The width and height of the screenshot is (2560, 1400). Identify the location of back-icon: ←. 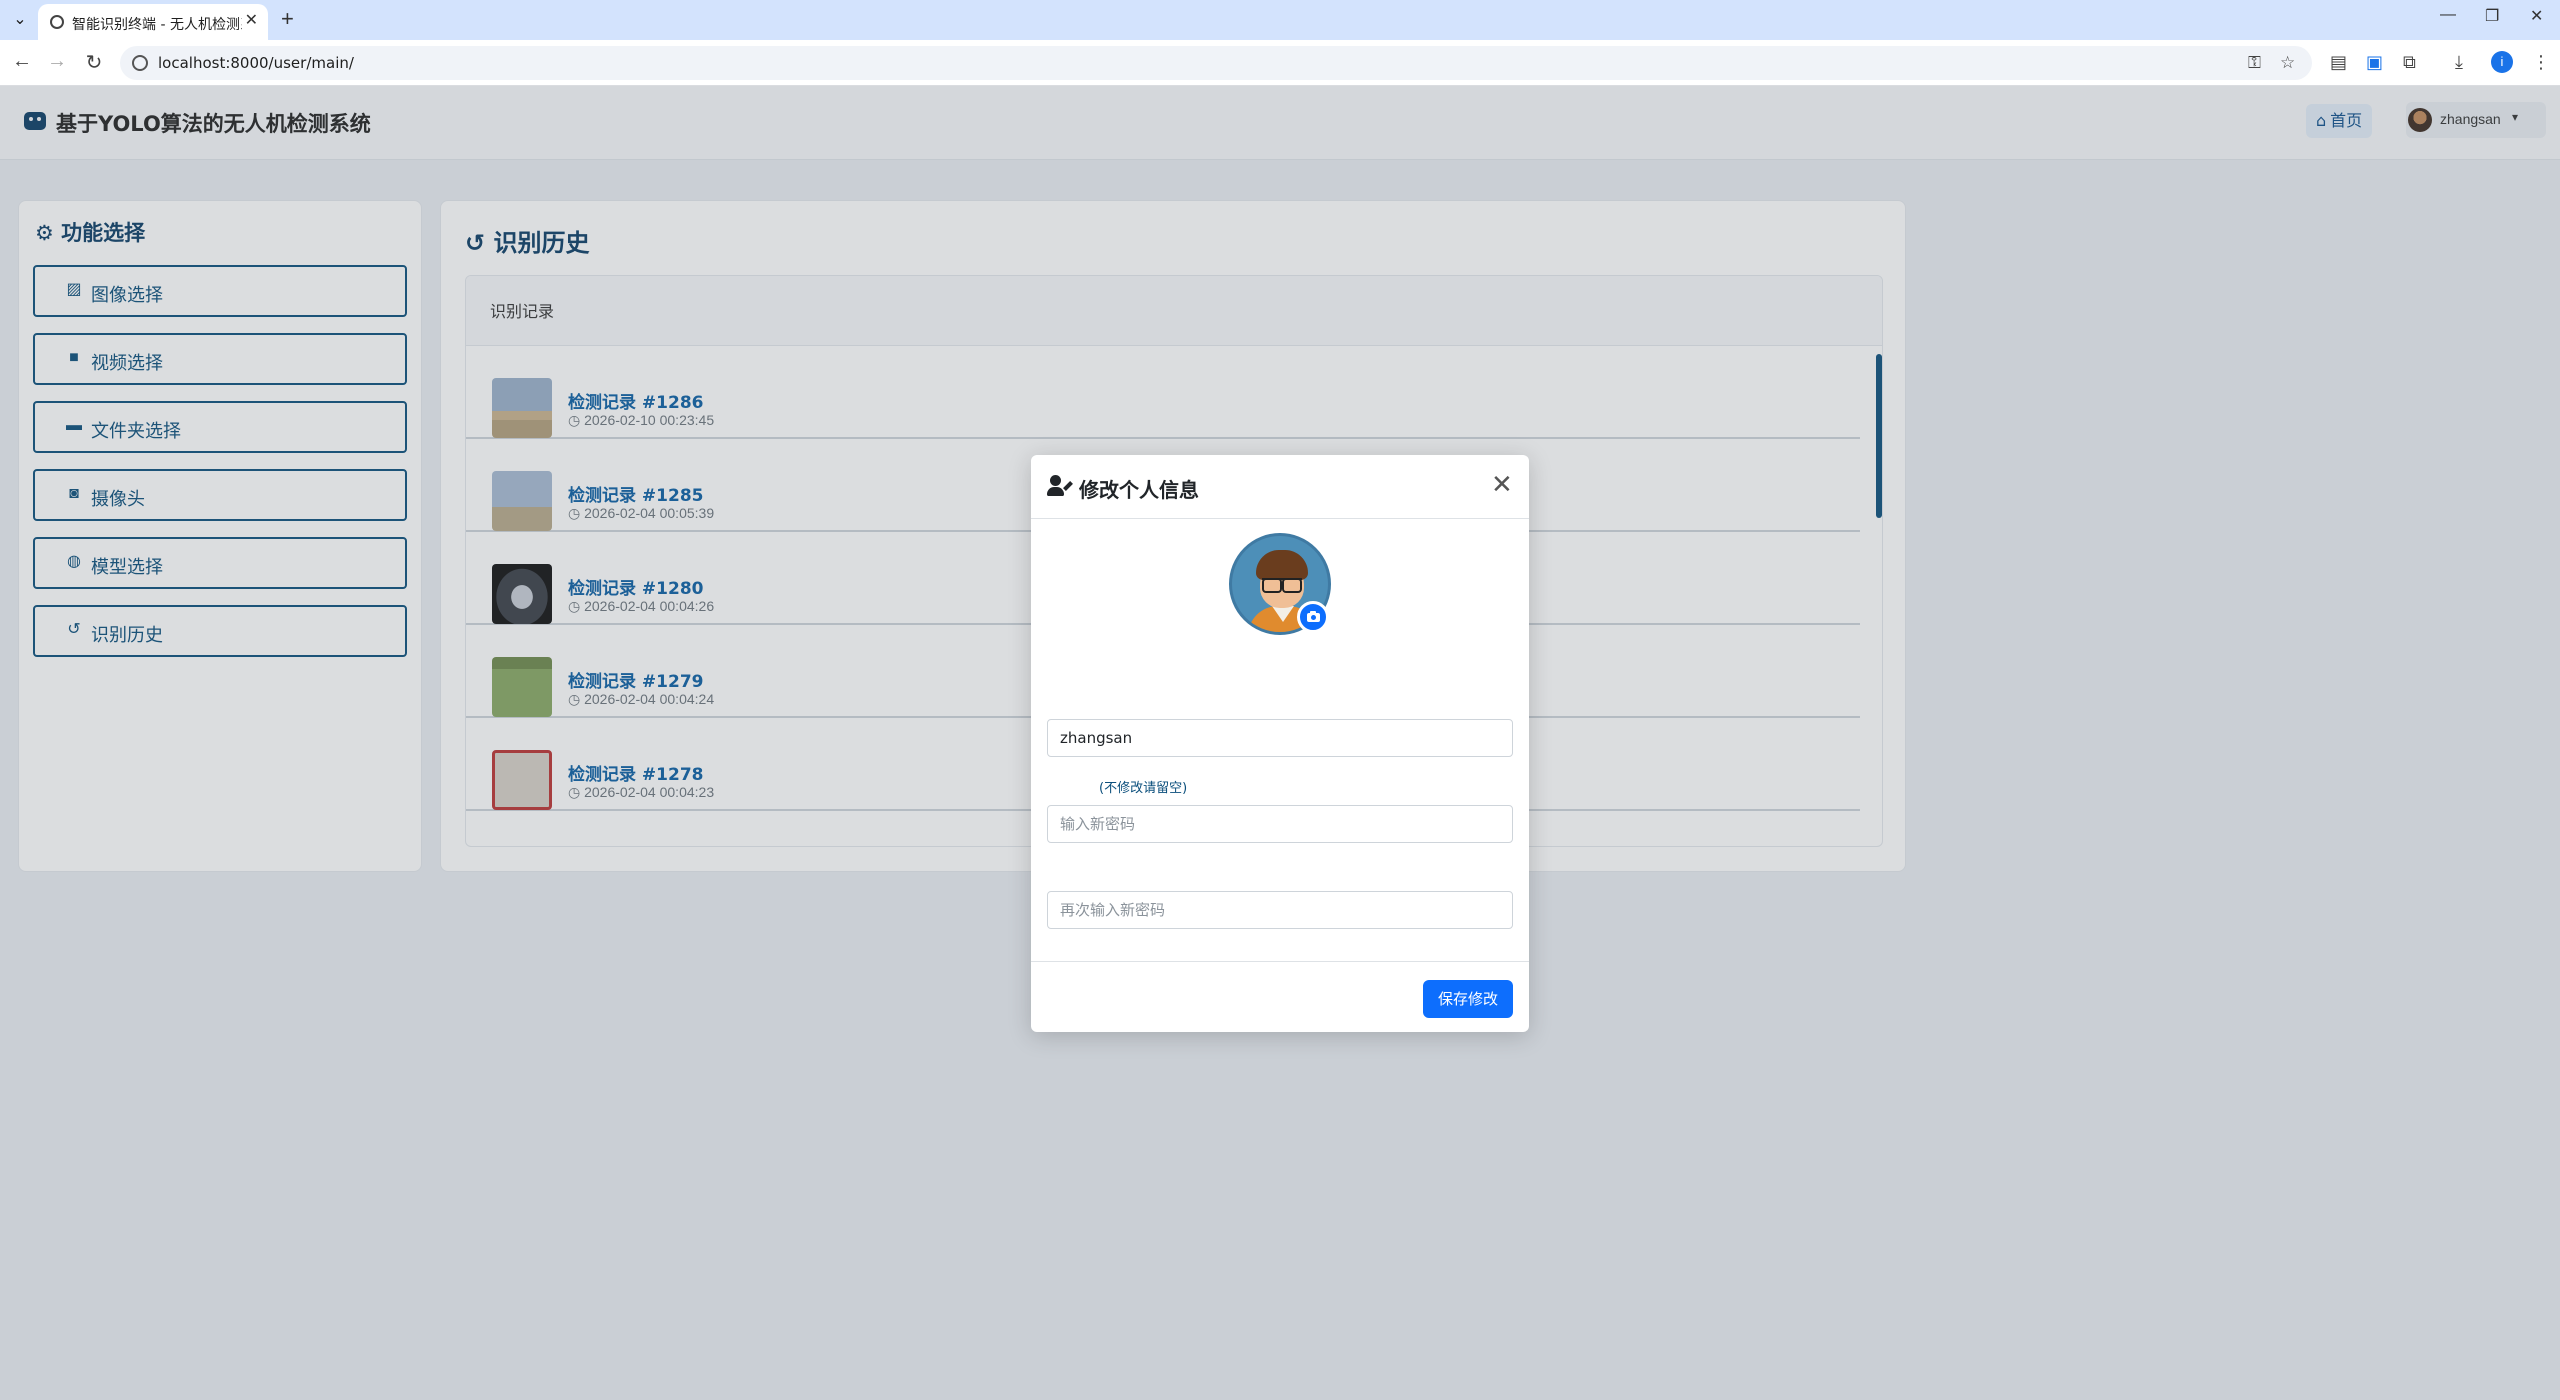
(22, 61).